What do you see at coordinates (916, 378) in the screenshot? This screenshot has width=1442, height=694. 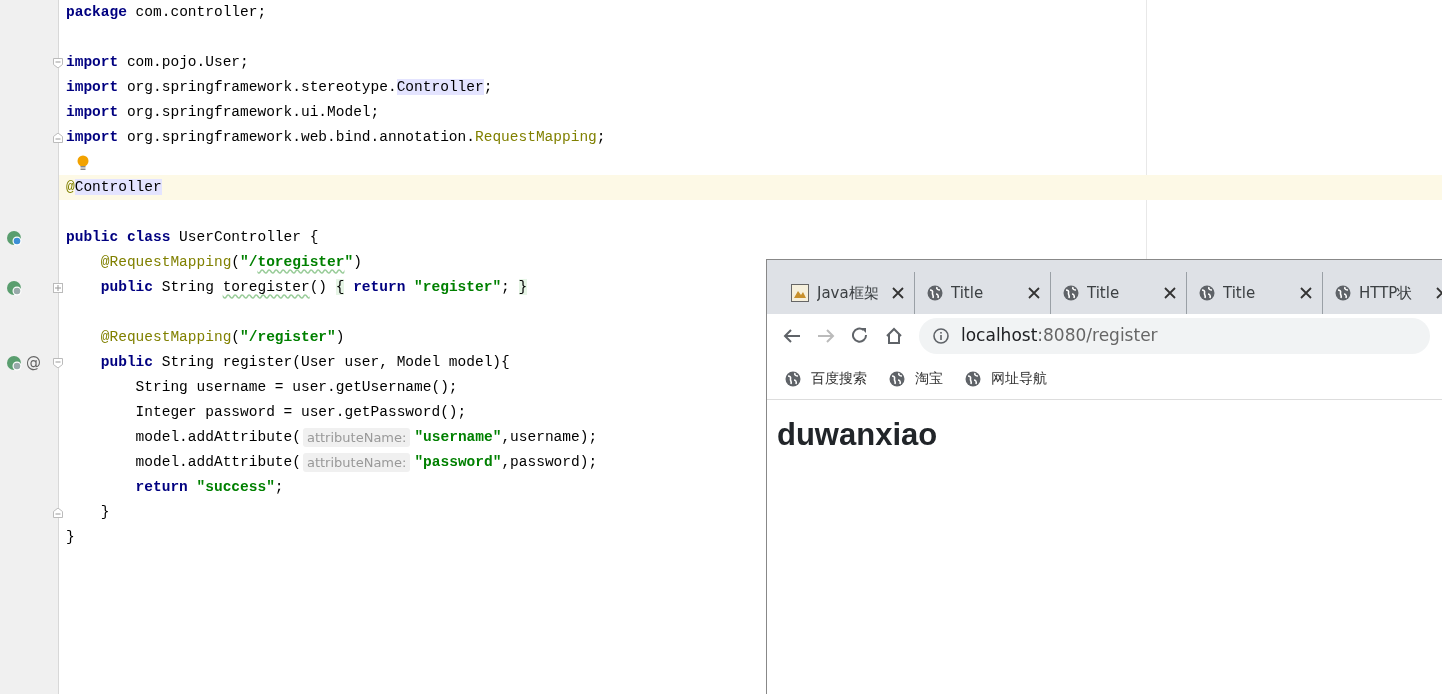 I see `bookmark: 淘宝` at bounding box center [916, 378].